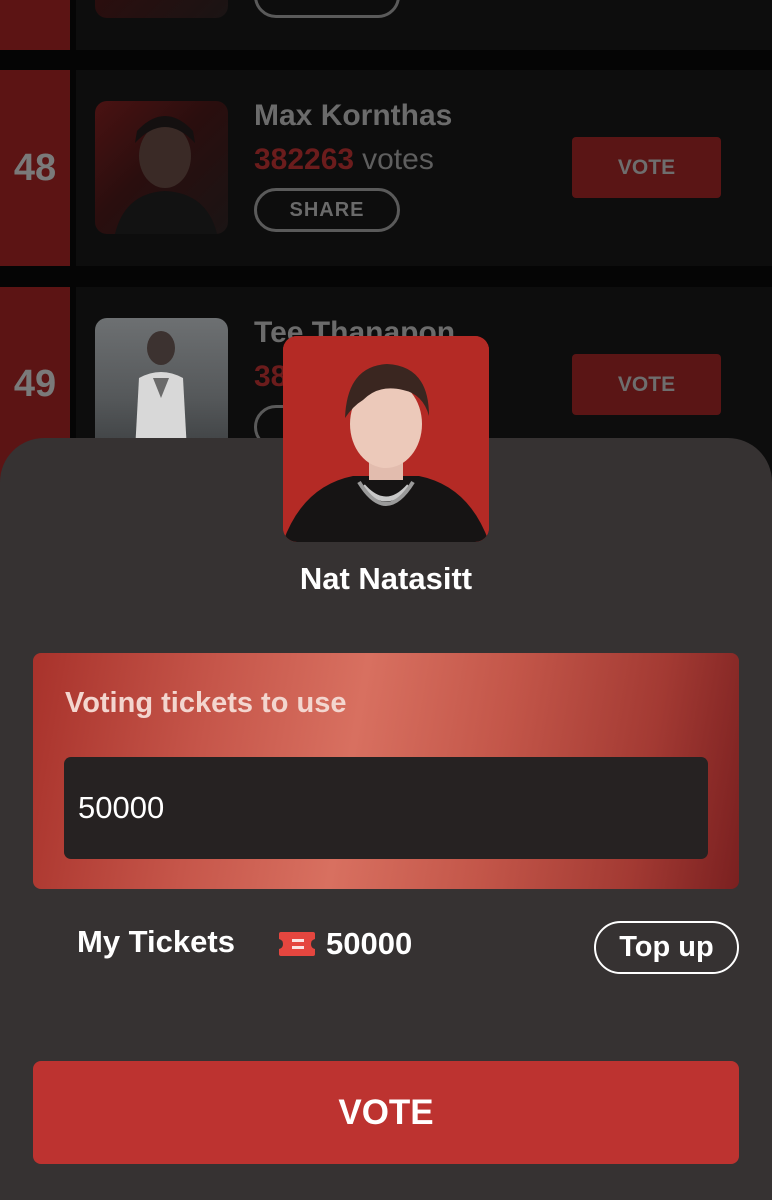 The height and width of the screenshot is (1200, 772). I want to click on ticket-icon, so click(297, 946).